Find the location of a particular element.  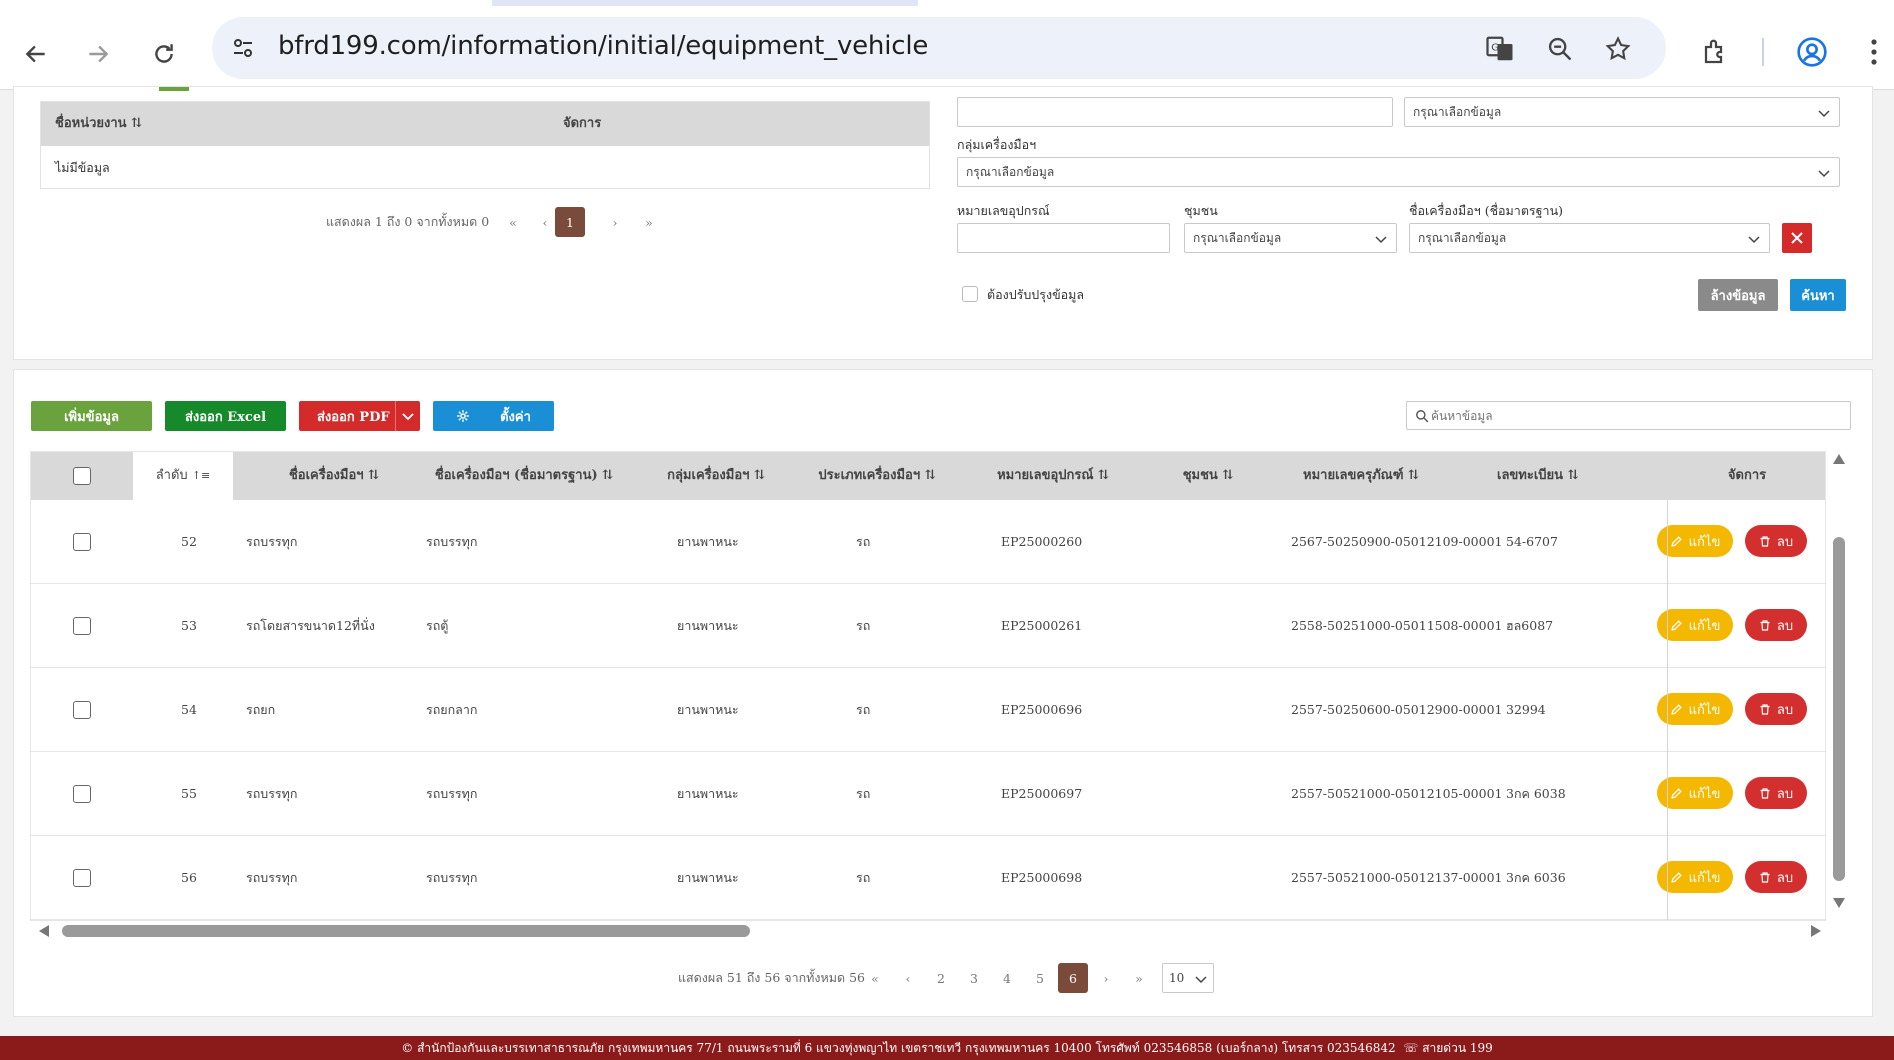

col-reg-no-header: เลขทะเบียน ⇅ is located at coordinates (1552, 476).